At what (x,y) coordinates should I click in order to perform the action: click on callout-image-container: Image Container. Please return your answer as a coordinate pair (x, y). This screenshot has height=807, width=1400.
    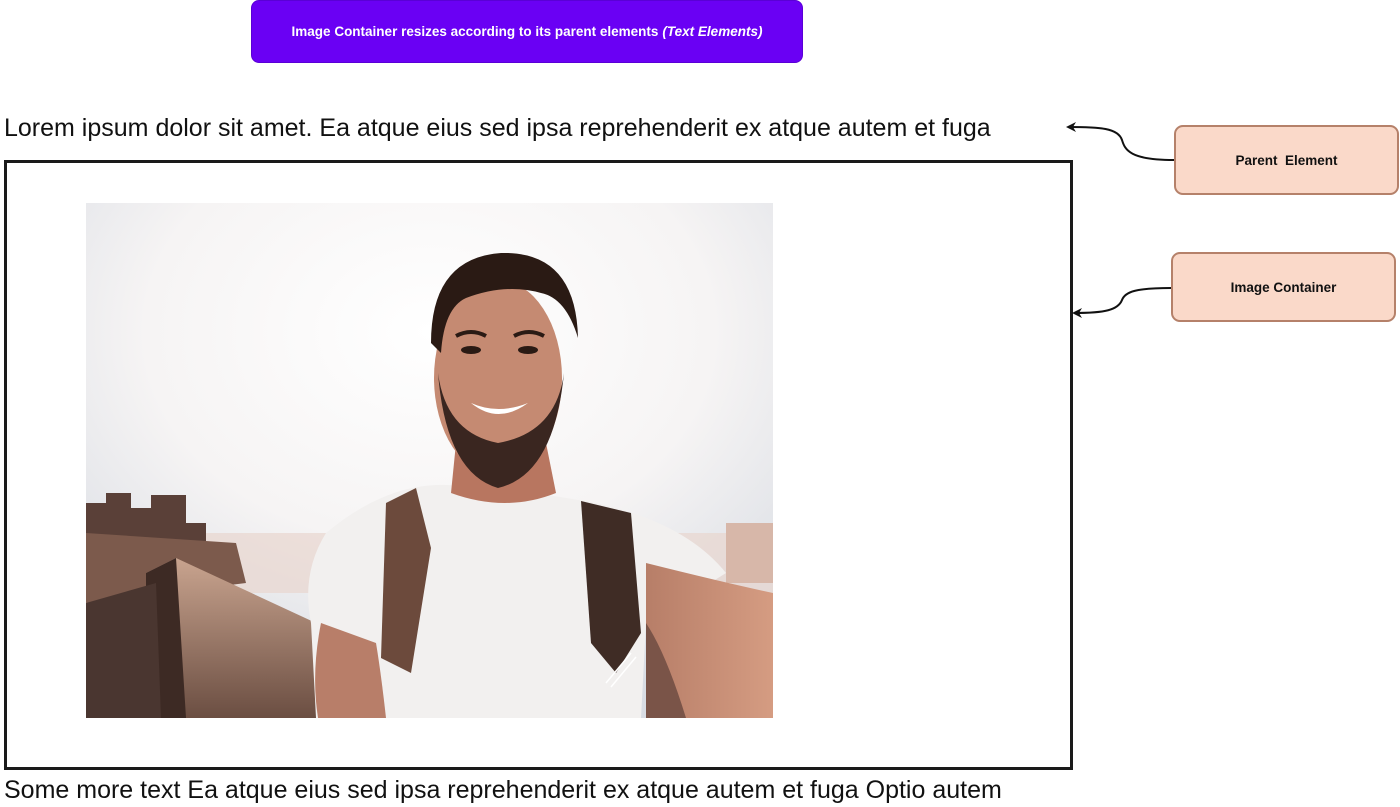
    Looking at the image, I should click on (1283, 287).